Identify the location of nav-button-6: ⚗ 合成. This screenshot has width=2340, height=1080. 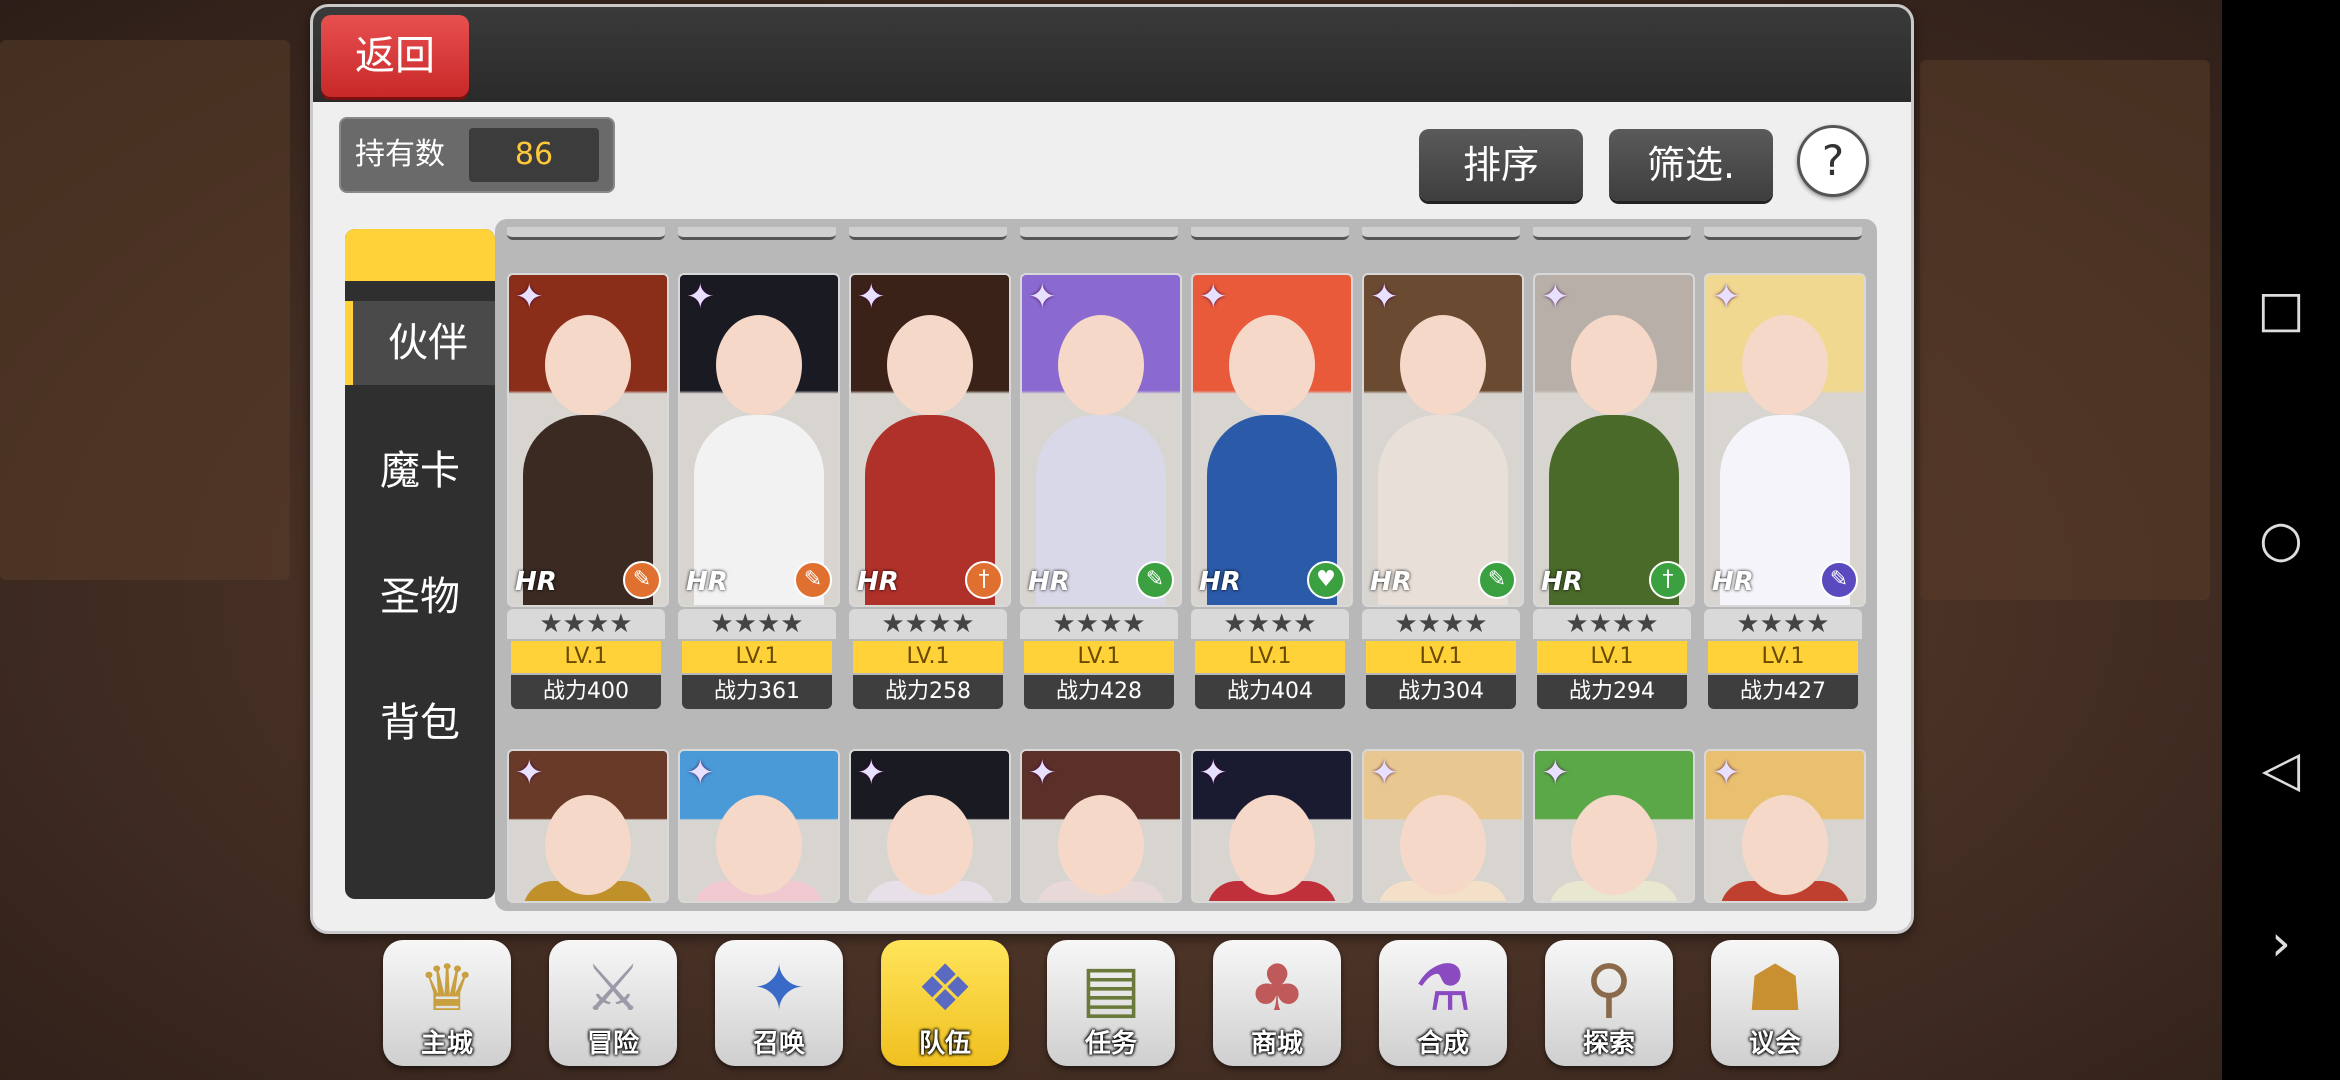
(1443, 1003).